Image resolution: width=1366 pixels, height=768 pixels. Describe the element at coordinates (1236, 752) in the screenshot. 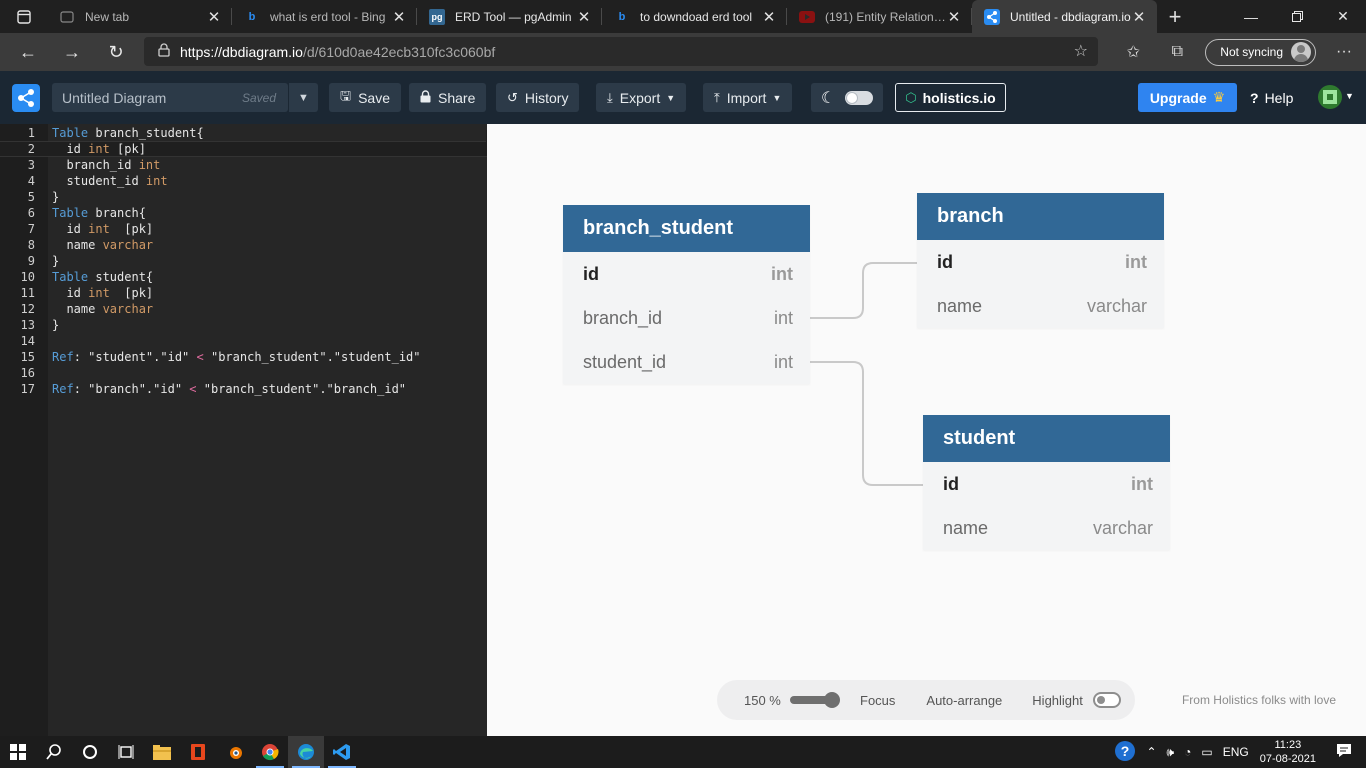

I see `language-indicator: ENG` at that location.